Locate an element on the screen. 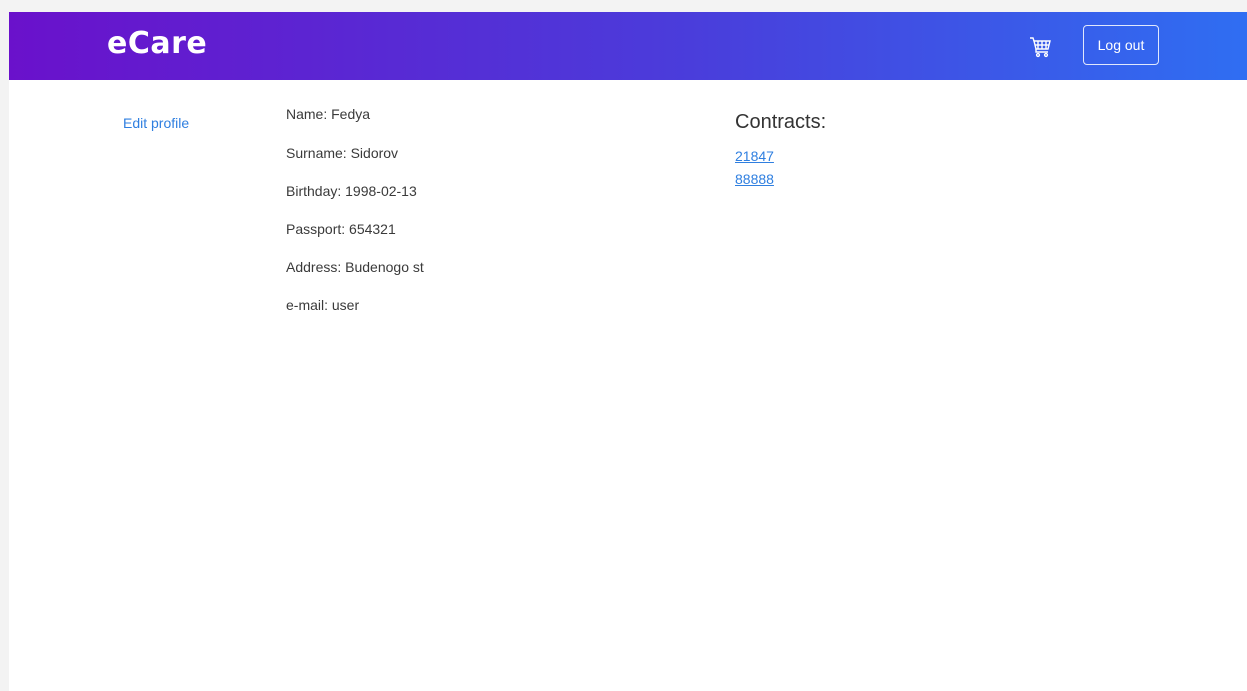  logout-button: Log out is located at coordinates (1121, 45).